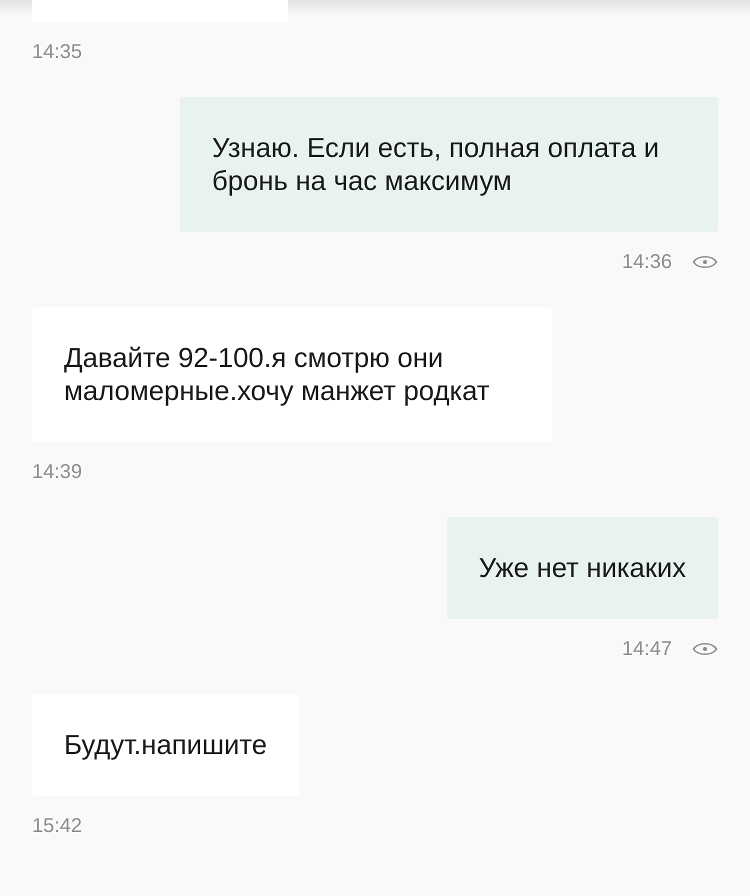 This screenshot has height=896, width=750. I want to click on message-time: 14:39, so click(57, 472).